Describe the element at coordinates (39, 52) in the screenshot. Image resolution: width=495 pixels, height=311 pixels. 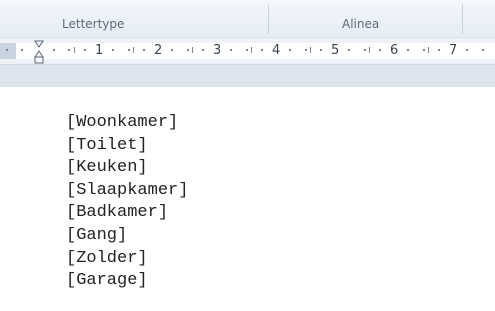
I see `indent-marker-icon` at that location.